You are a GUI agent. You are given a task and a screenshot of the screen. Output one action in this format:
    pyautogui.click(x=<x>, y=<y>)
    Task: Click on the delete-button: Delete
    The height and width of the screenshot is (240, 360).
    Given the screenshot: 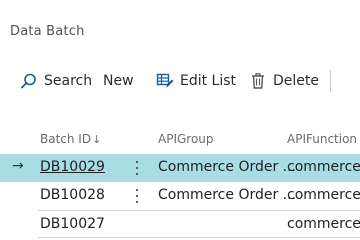 What is the action you would take?
    pyautogui.click(x=284, y=81)
    